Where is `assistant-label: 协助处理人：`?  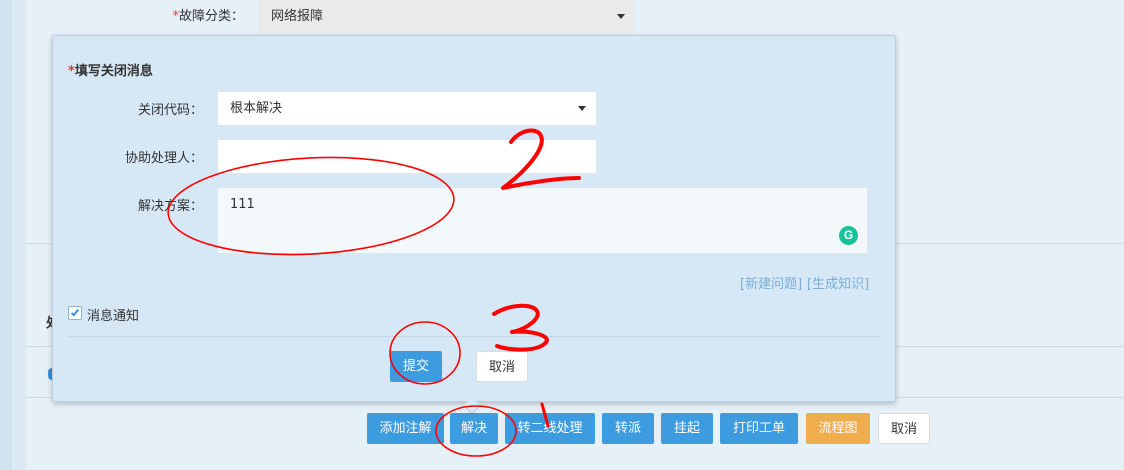
assistant-label: 协助处理人： is located at coordinates (163, 158).